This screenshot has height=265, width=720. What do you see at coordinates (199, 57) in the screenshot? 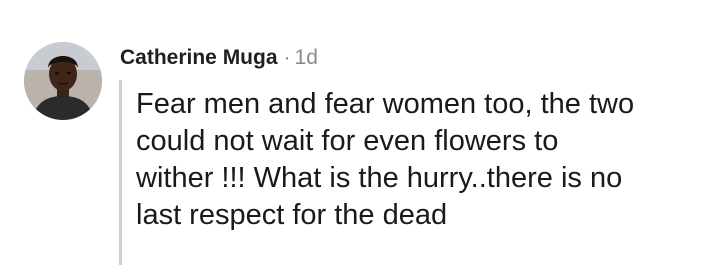
I see `author-name: Catherine Muga` at bounding box center [199, 57].